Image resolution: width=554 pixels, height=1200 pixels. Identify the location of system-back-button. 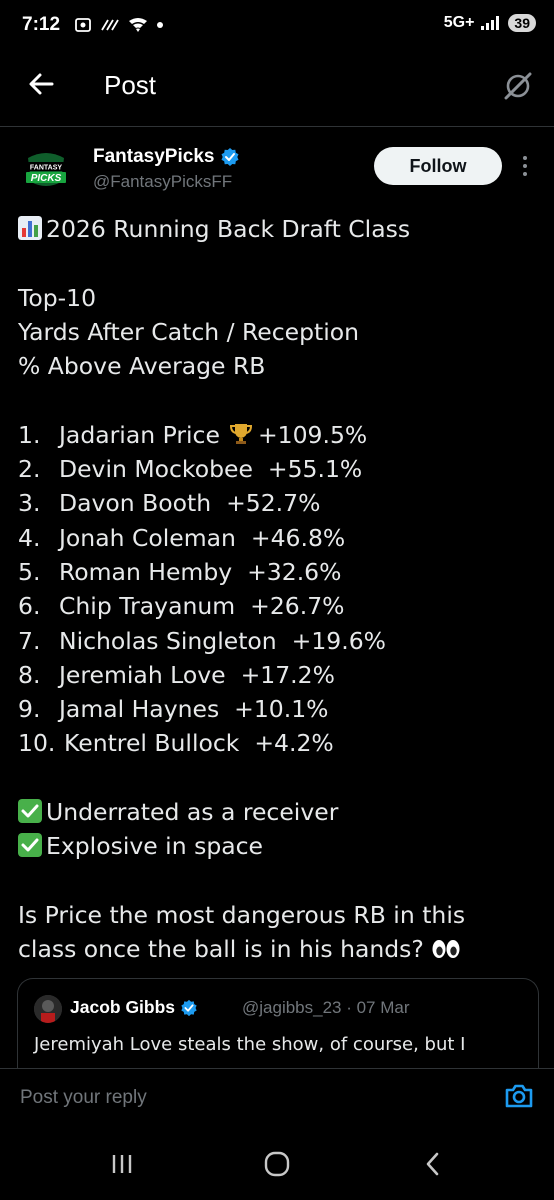
(433, 1164).